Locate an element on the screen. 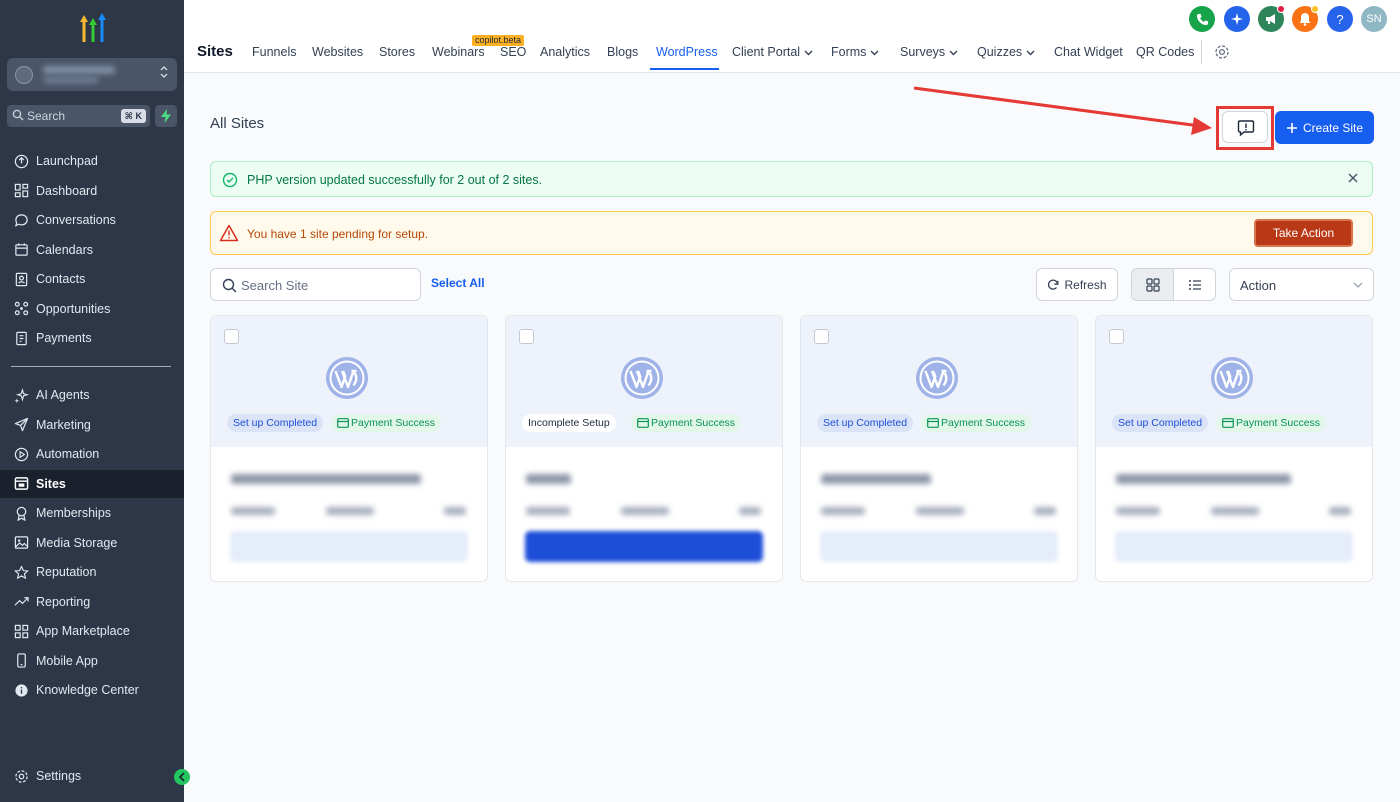  tab-websites: Websites is located at coordinates (337, 52).